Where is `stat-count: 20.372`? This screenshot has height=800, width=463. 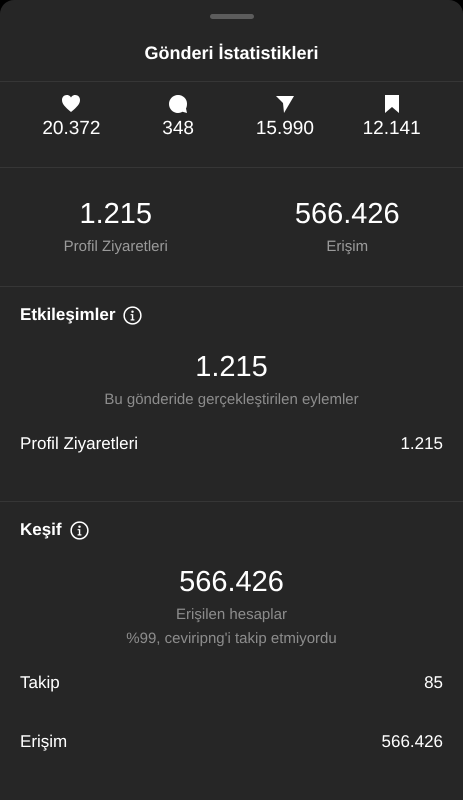 stat-count: 20.372 is located at coordinates (71, 129).